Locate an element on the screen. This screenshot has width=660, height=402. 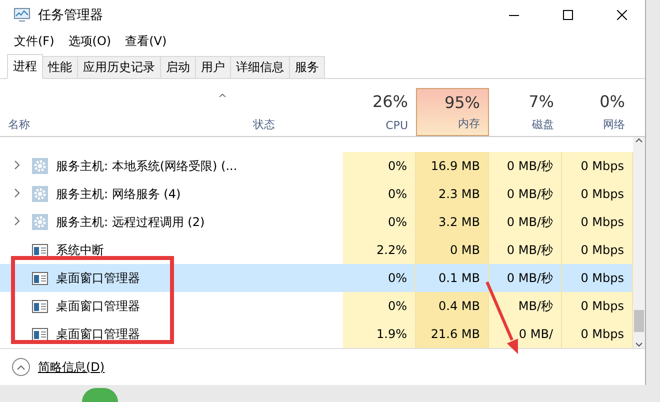
total-percent: 7% is located at coordinates (541, 101).